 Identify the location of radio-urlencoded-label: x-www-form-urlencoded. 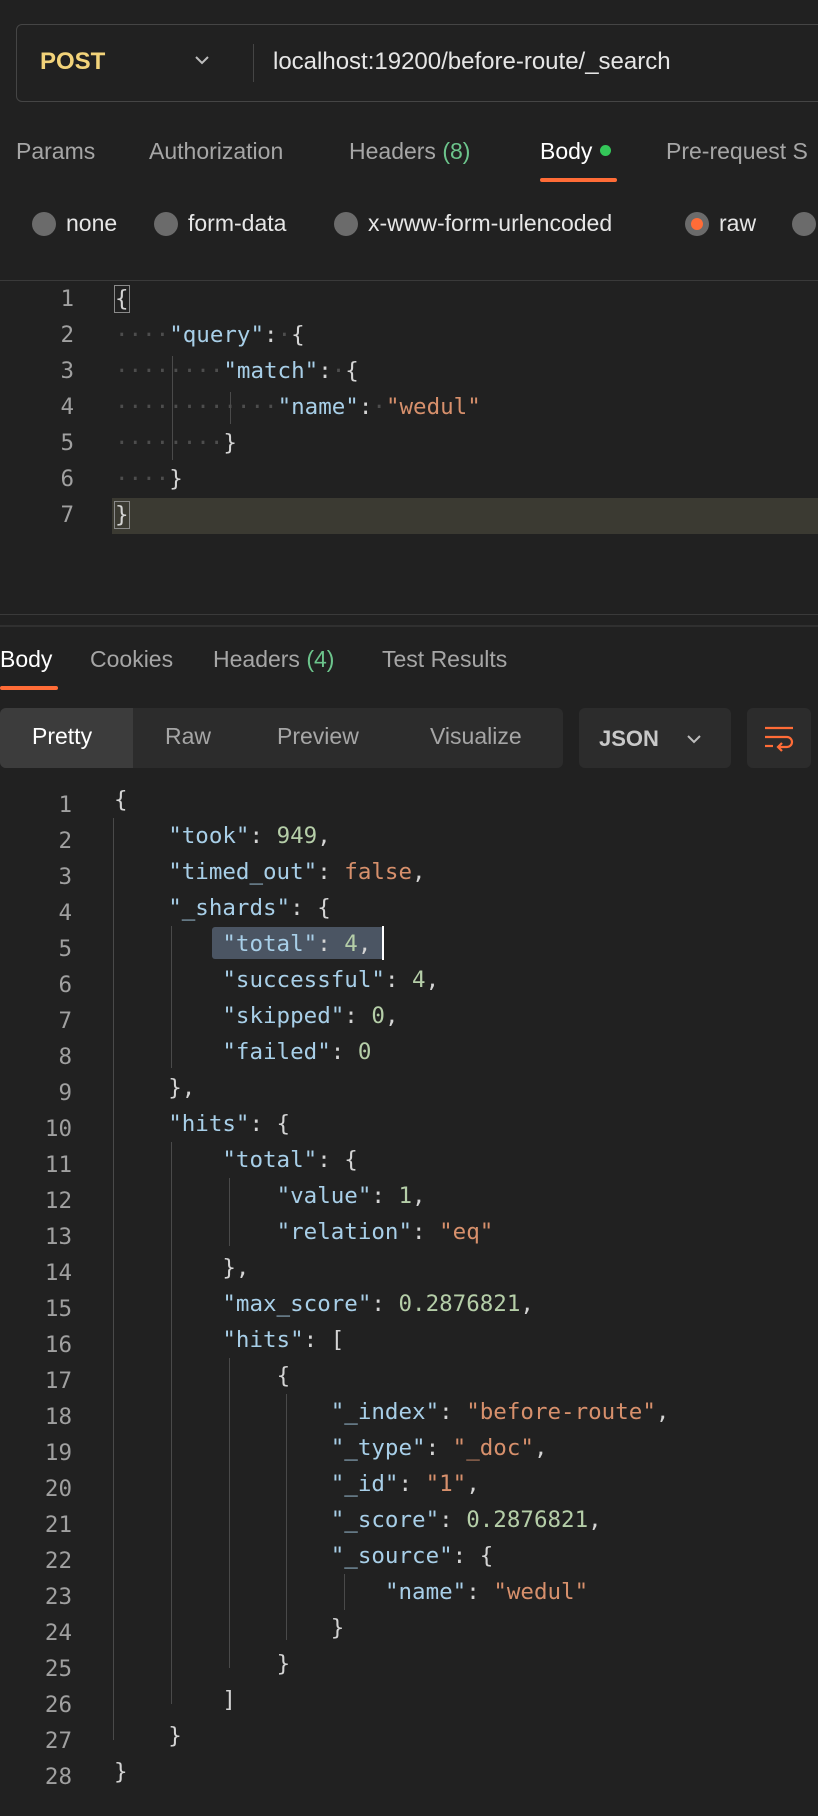
(490, 223).